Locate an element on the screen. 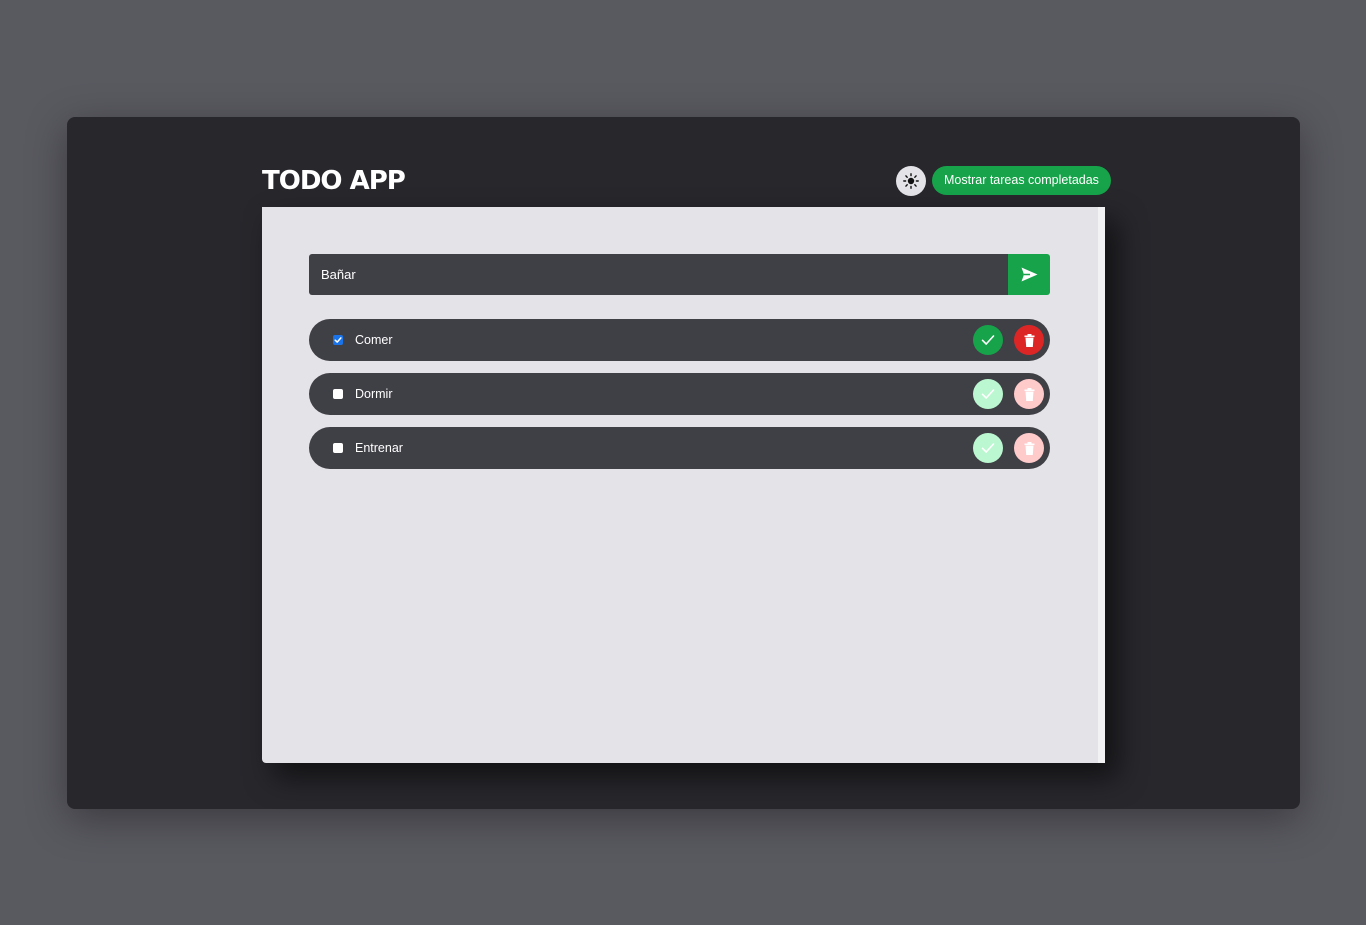 The image size is (1366, 925). show-completed-button: Mostrar tareas completadas is located at coordinates (1021, 180).